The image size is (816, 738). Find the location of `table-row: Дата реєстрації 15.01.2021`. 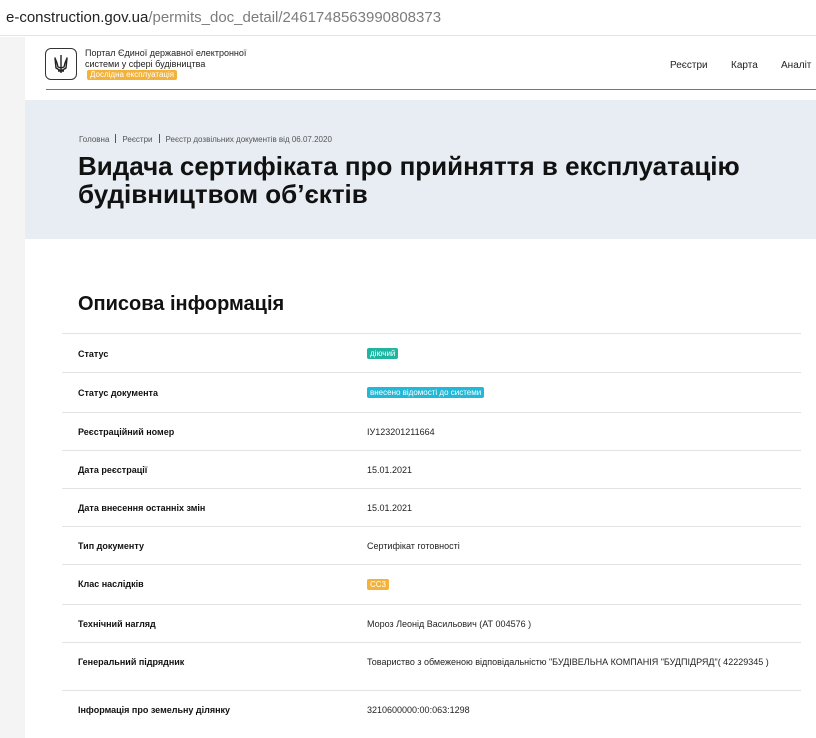

table-row: Дата реєстрації 15.01.2021 is located at coordinates (431, 469).